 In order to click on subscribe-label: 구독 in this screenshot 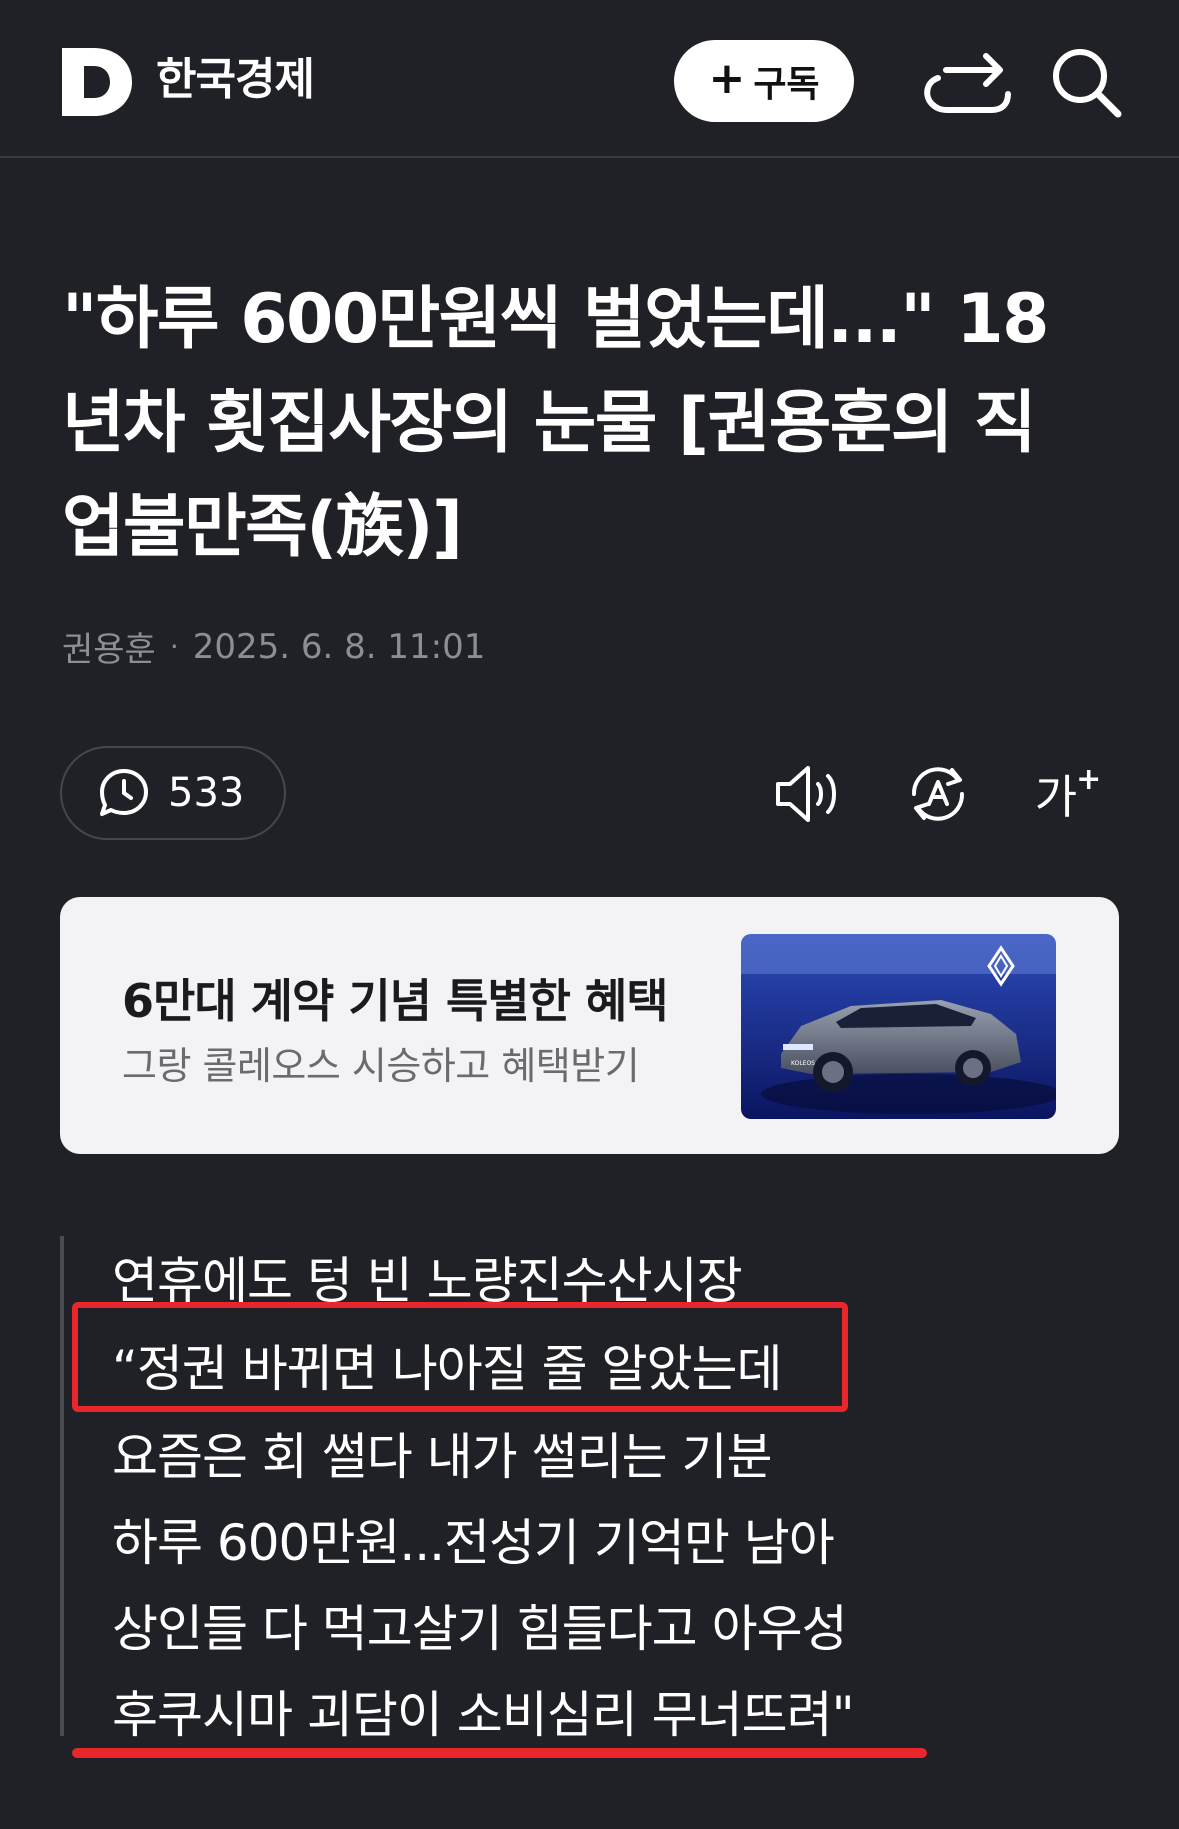, I will do `click(786, 84)`.